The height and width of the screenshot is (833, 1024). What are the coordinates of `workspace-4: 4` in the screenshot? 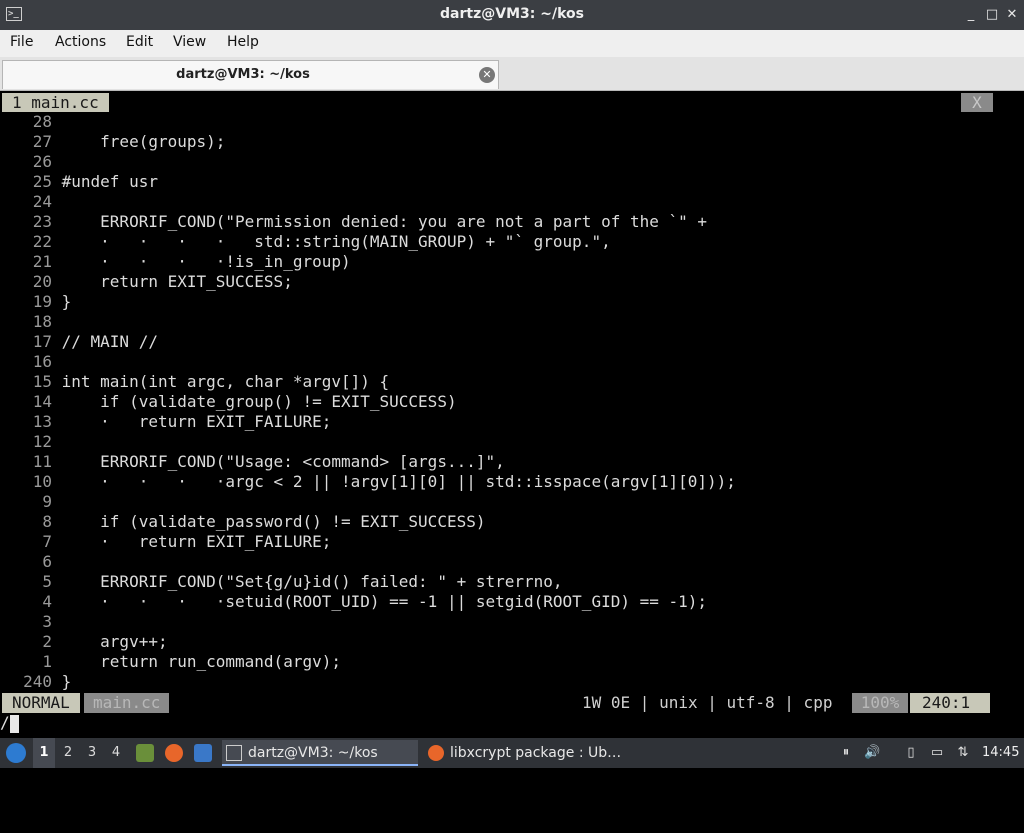 It's located at (116, 753).